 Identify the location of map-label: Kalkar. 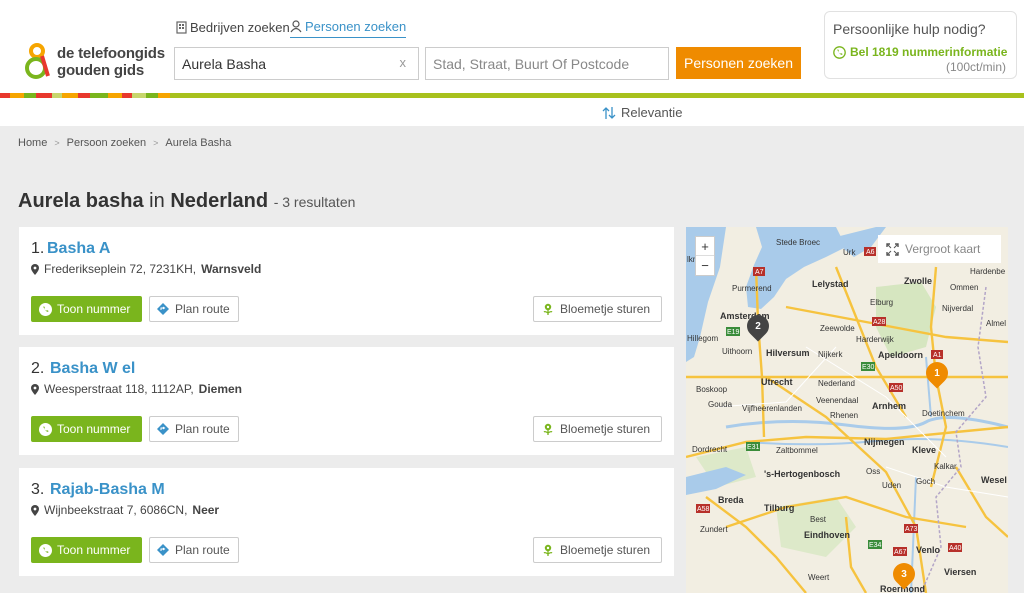
(945, 466).